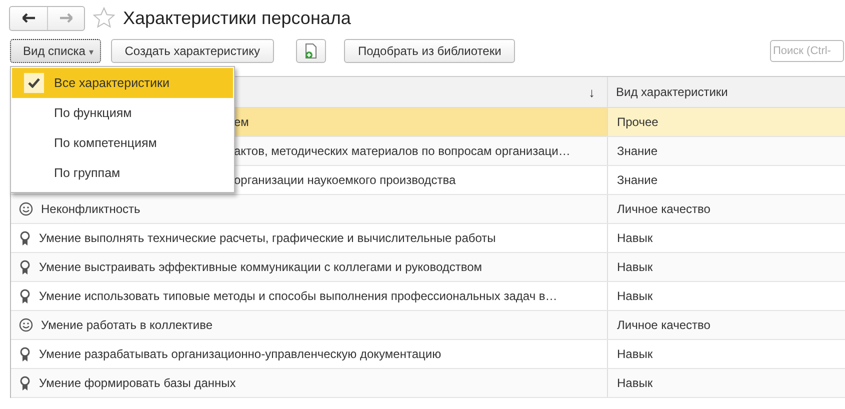  I want to click on search-field: Поиск (Ctrl-, so click(807, 51).